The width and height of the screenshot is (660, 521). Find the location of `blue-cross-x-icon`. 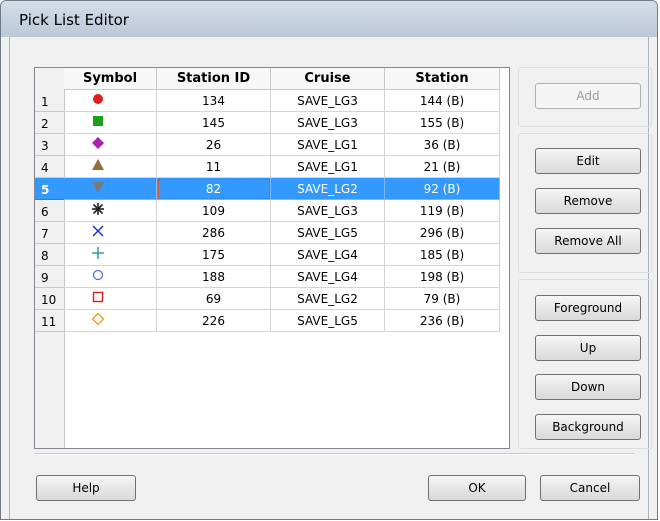

blue-cross-x-icon is located at coordinates (98, 234).